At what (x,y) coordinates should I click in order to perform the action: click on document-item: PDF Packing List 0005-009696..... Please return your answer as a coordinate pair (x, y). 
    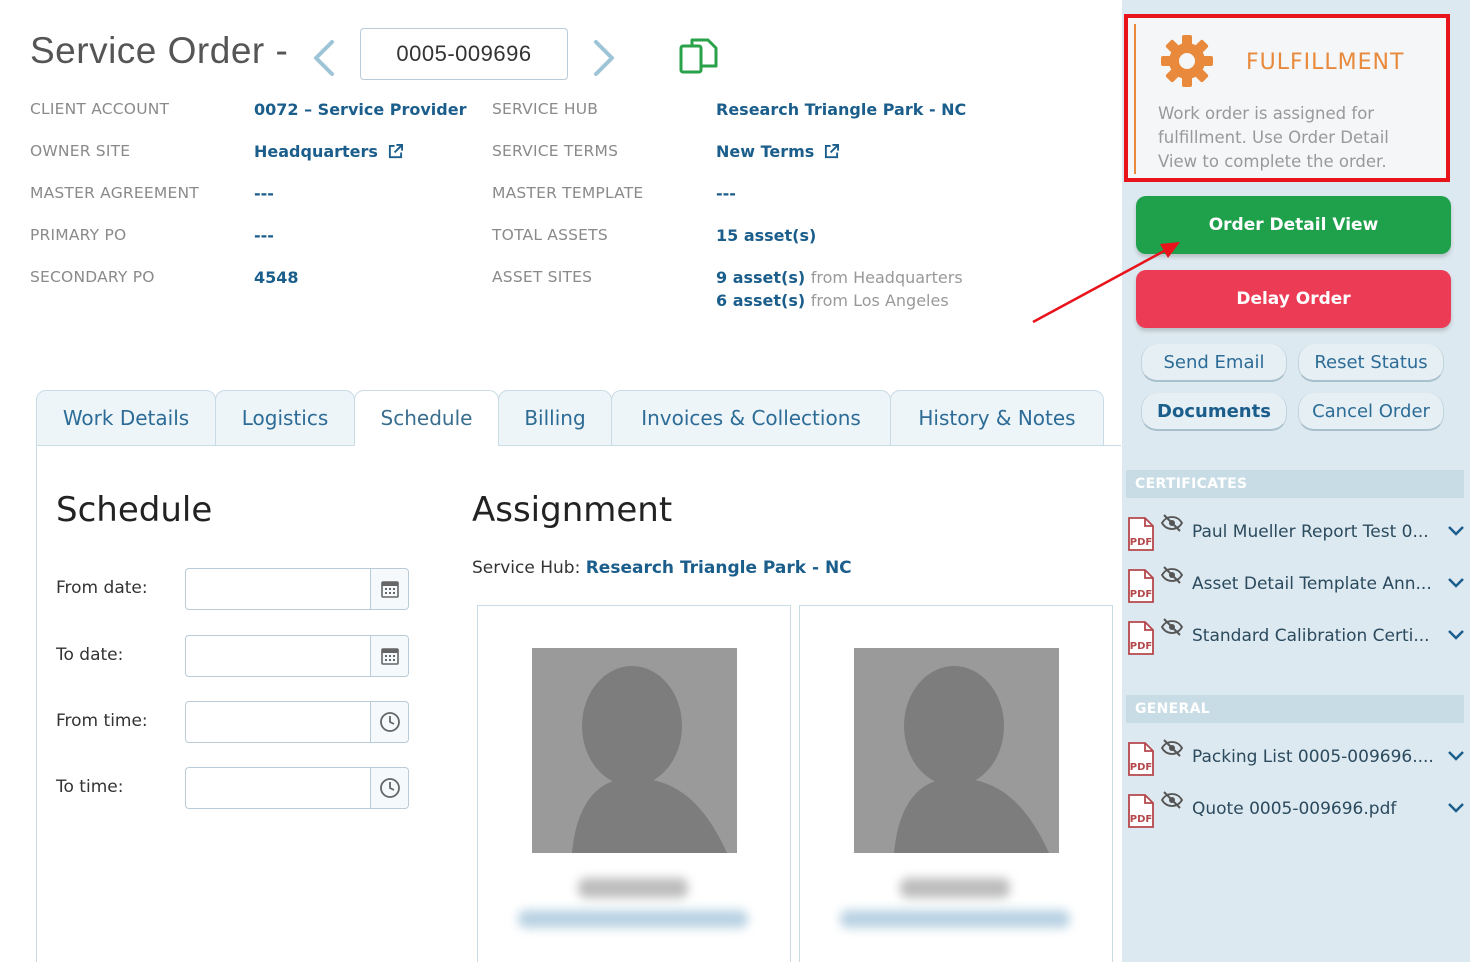
    Looking at the image, I should click on (1296, 759).